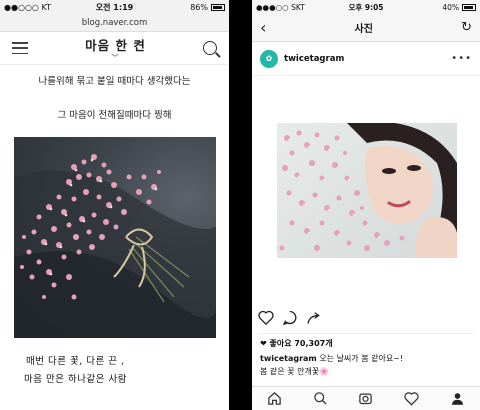 The height and width of the screenshot is (410, 480). I want to click on status-time: 오후 9:05, so click(366, 7).